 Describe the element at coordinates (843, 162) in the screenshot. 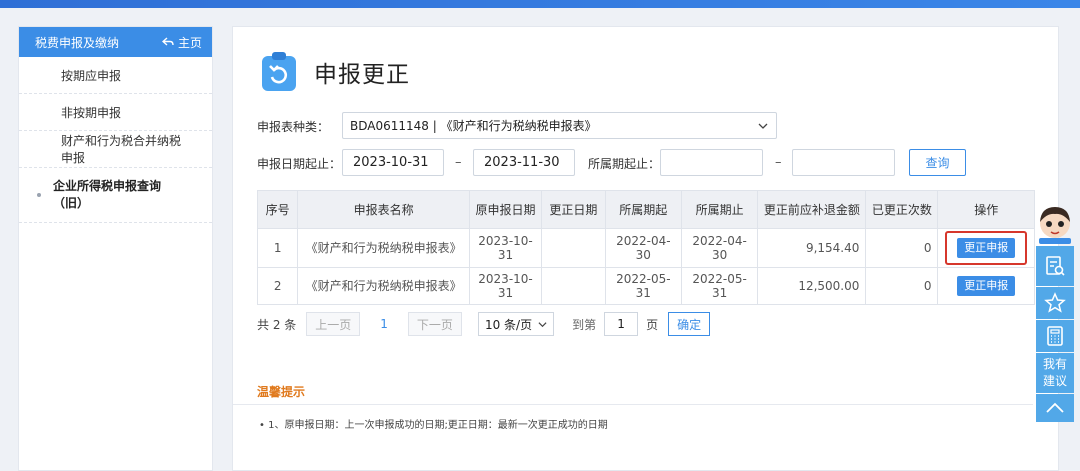

I see `period-end-input` at that location.